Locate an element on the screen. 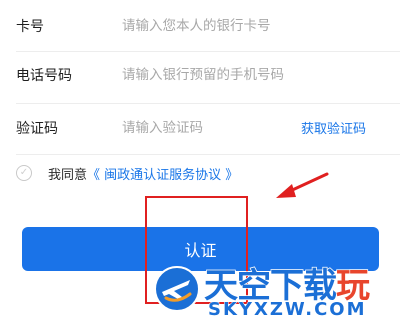 The width and height of the screenshot is (400, 320). agreement-checkbox: ✓ is located at coordinates (24, 173).